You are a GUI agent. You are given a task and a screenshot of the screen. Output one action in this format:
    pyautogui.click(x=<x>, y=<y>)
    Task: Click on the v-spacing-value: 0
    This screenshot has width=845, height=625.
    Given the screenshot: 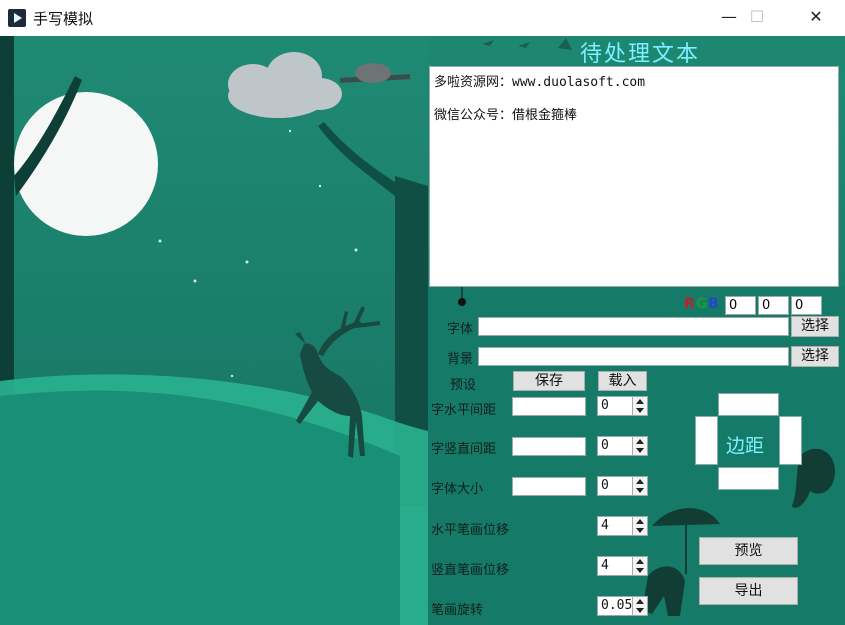 What is the action you would take?
    pyautogui.click(x=605, y=445)
    